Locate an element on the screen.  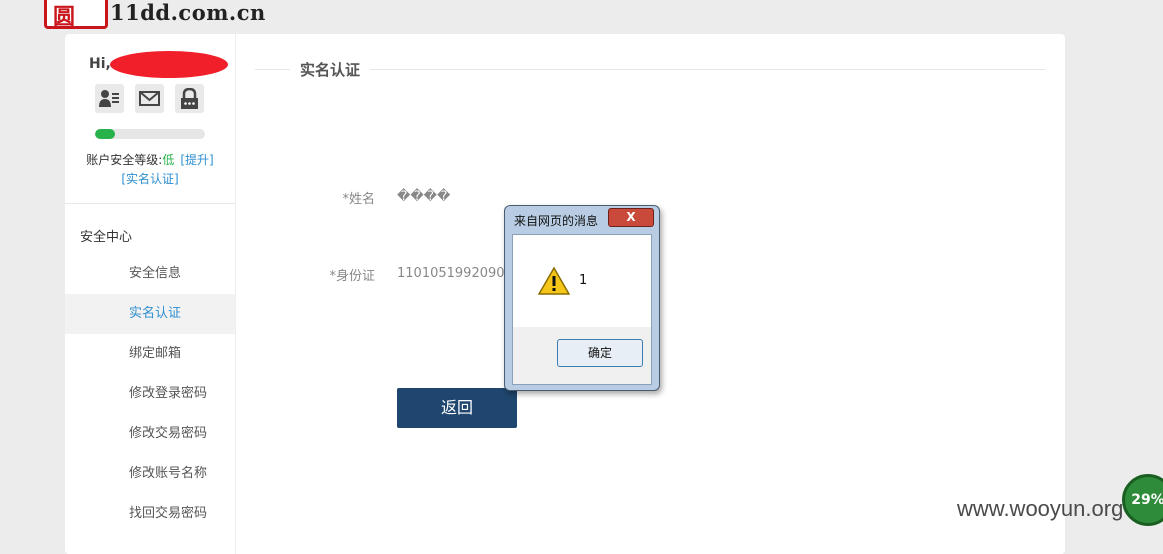
profile-card-icon is located at coordinates (109, 98).